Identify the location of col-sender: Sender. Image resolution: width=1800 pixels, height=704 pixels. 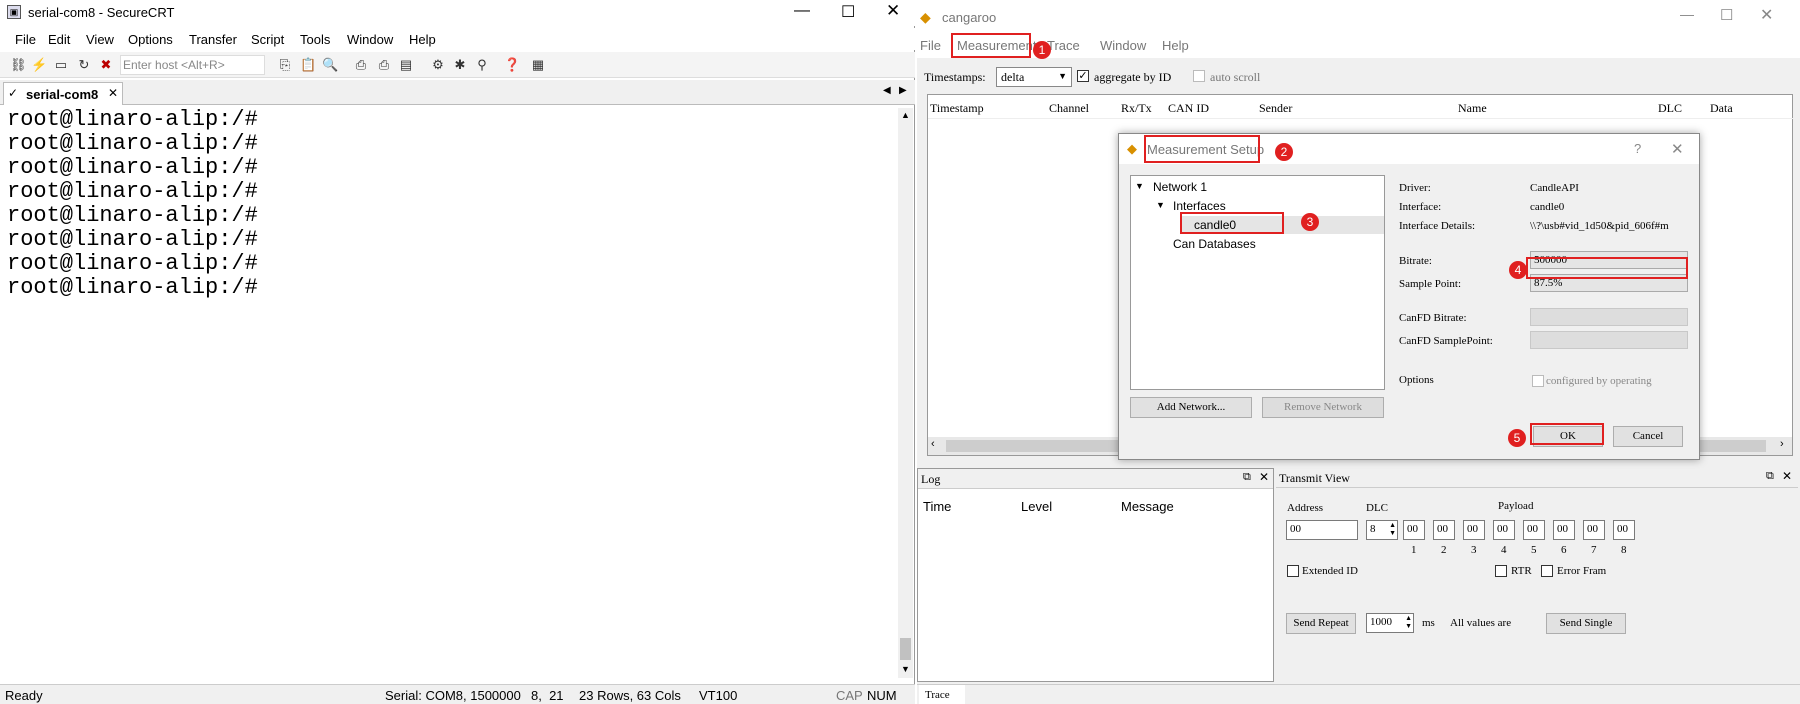
(1275, 108).